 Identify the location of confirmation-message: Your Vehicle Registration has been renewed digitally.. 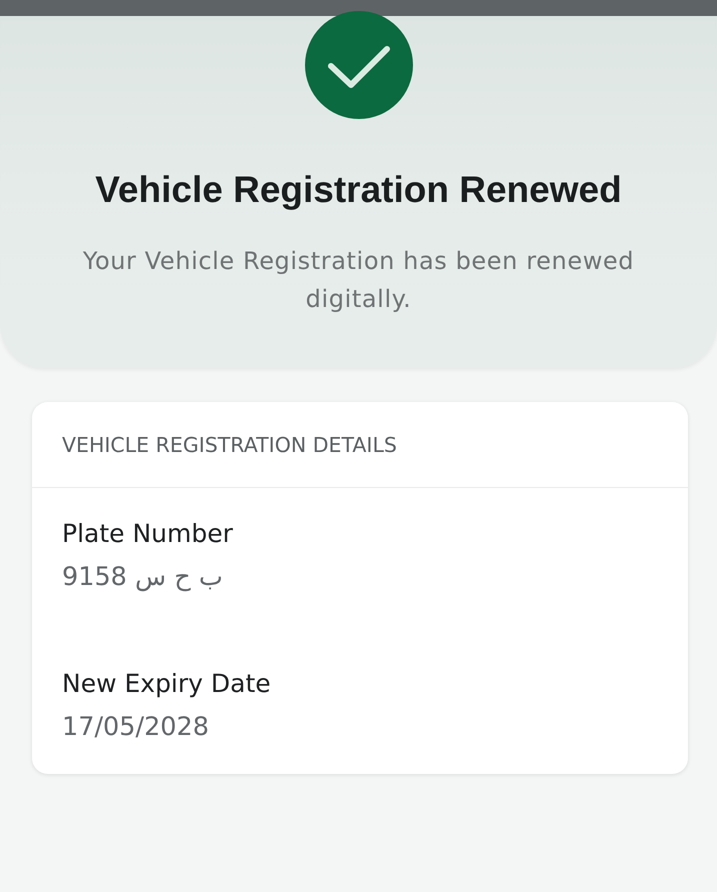
(359, 280).